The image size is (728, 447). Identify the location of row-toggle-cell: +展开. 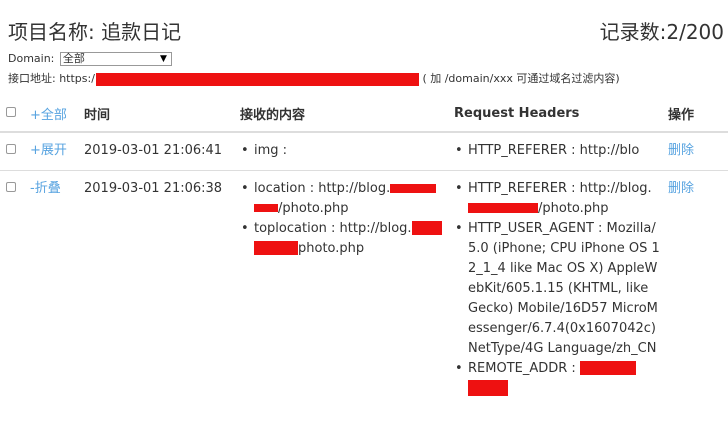
(53, 150).